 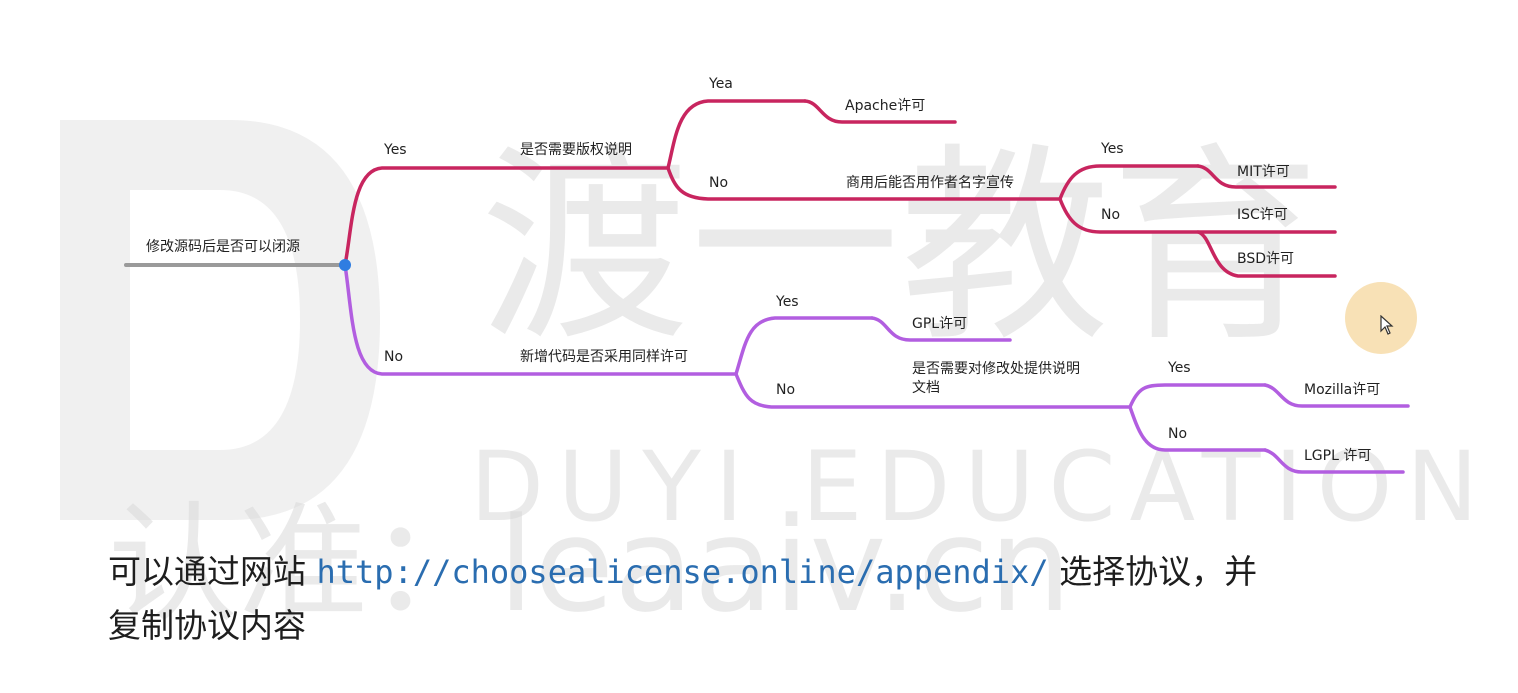 I want to click on result-lgpl: LGPL 许可, so click(x=1337, y=456).